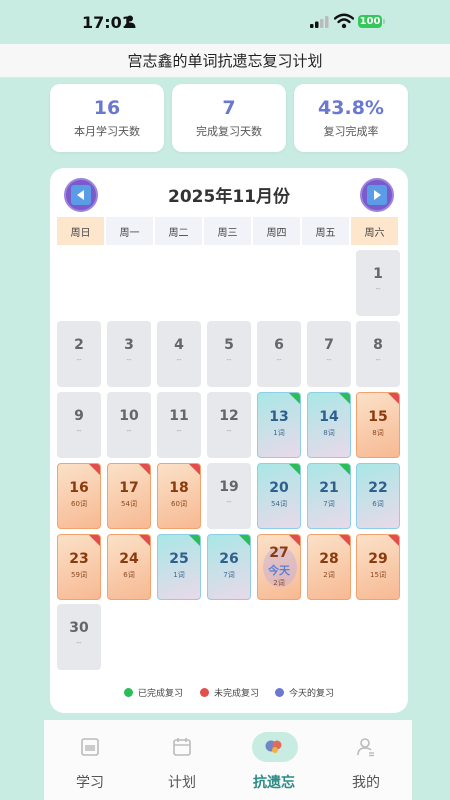  What do you see at coordinates (225, 61) in the screenshot?
I see `page-header: 宫志鑫的单词抗遗忘复习计划` at bounding box center [225, 61].